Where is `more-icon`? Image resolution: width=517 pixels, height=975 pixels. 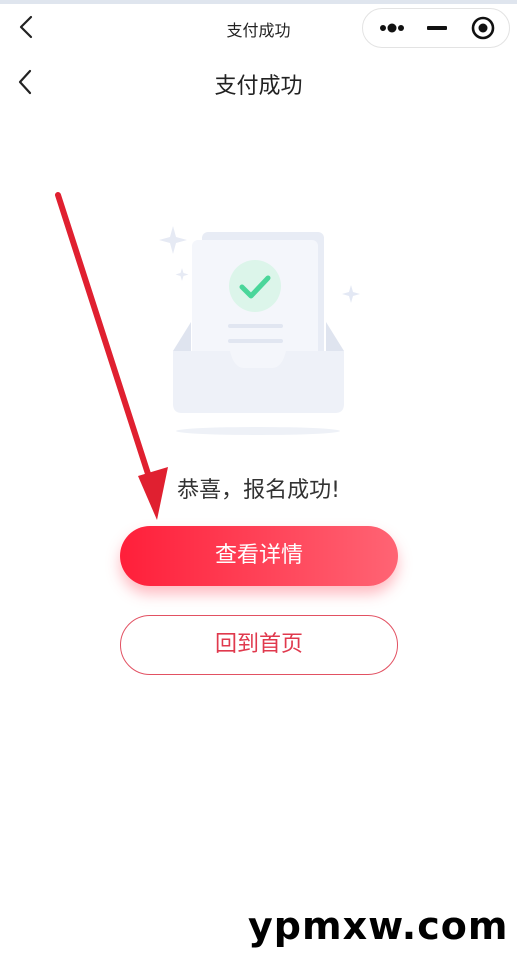
more-icon is located at coordinates (391, 28).